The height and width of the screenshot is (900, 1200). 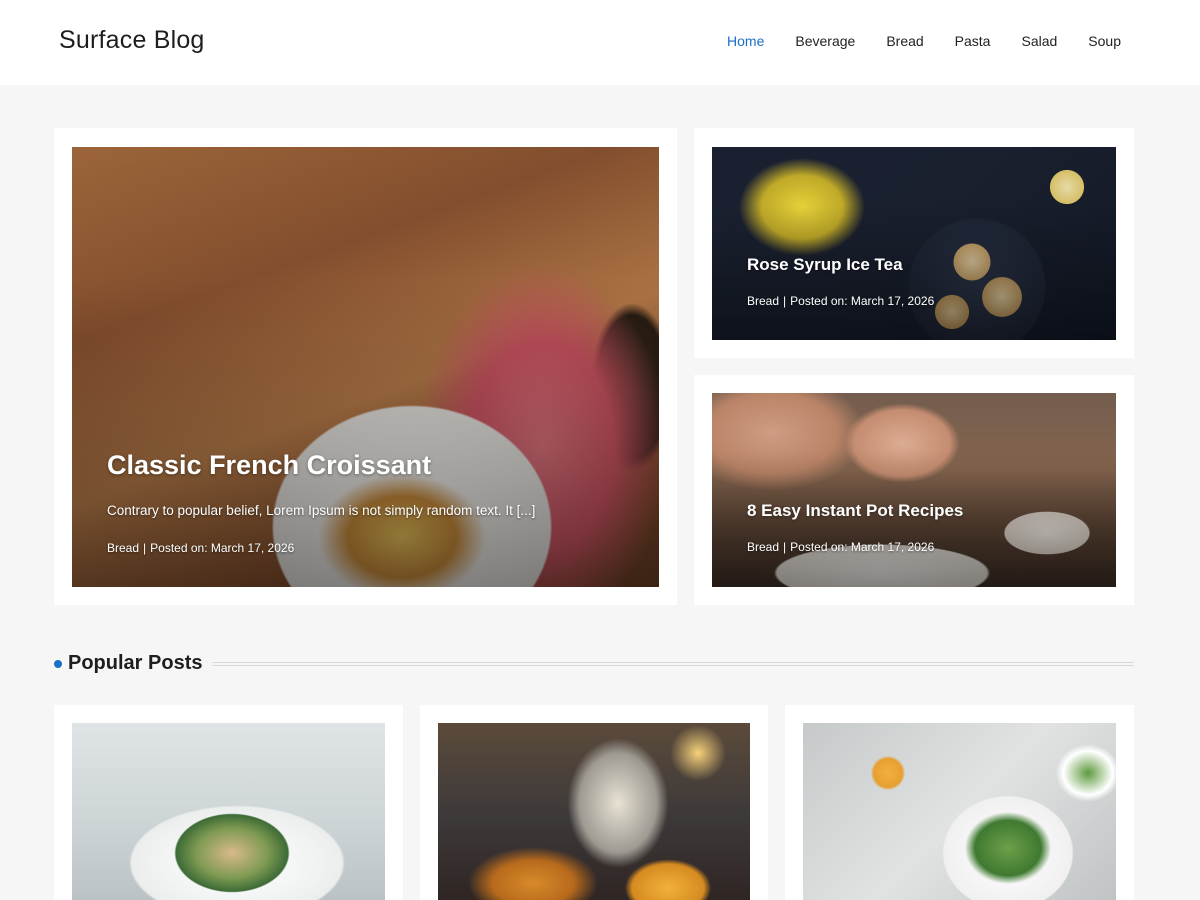 What do you see at coordinates (825, 41) in the screenshot?
I see `nav-item-beverage: Beverage` at bounding box center [825, 41].